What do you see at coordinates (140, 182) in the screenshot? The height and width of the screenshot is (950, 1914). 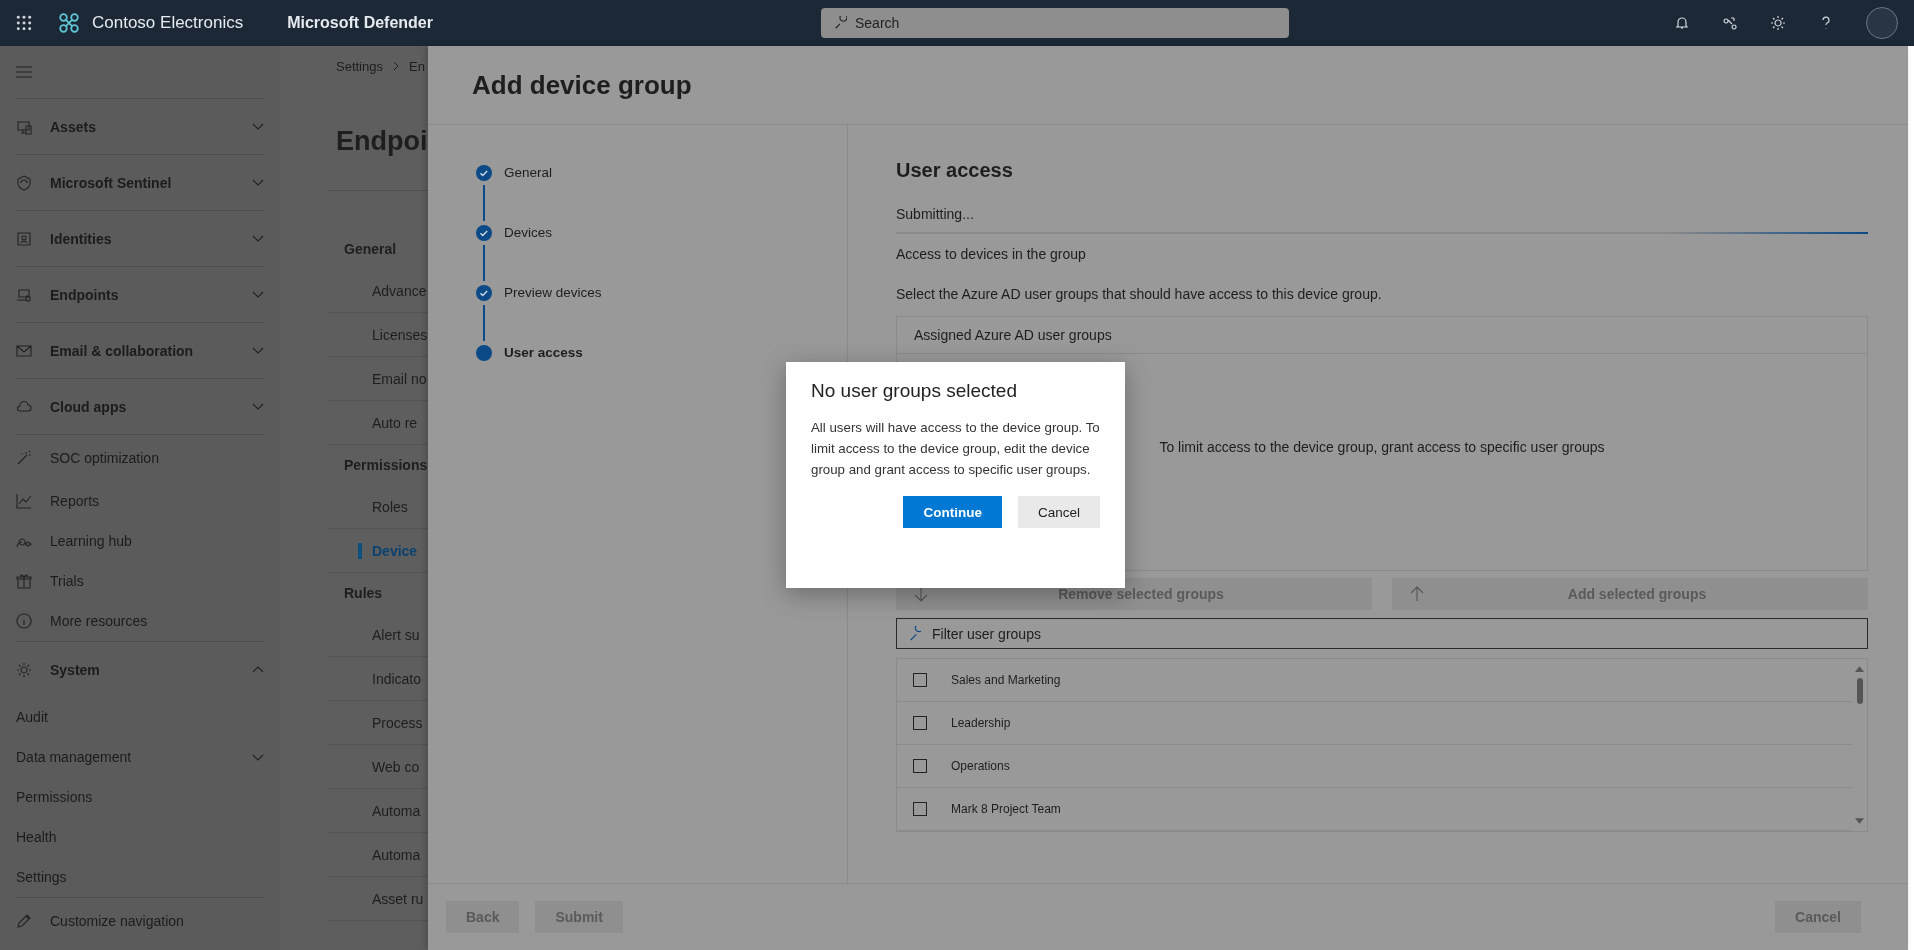 I see `nav-item: Microsoft Sentinel` at bounding box center [140, 182].